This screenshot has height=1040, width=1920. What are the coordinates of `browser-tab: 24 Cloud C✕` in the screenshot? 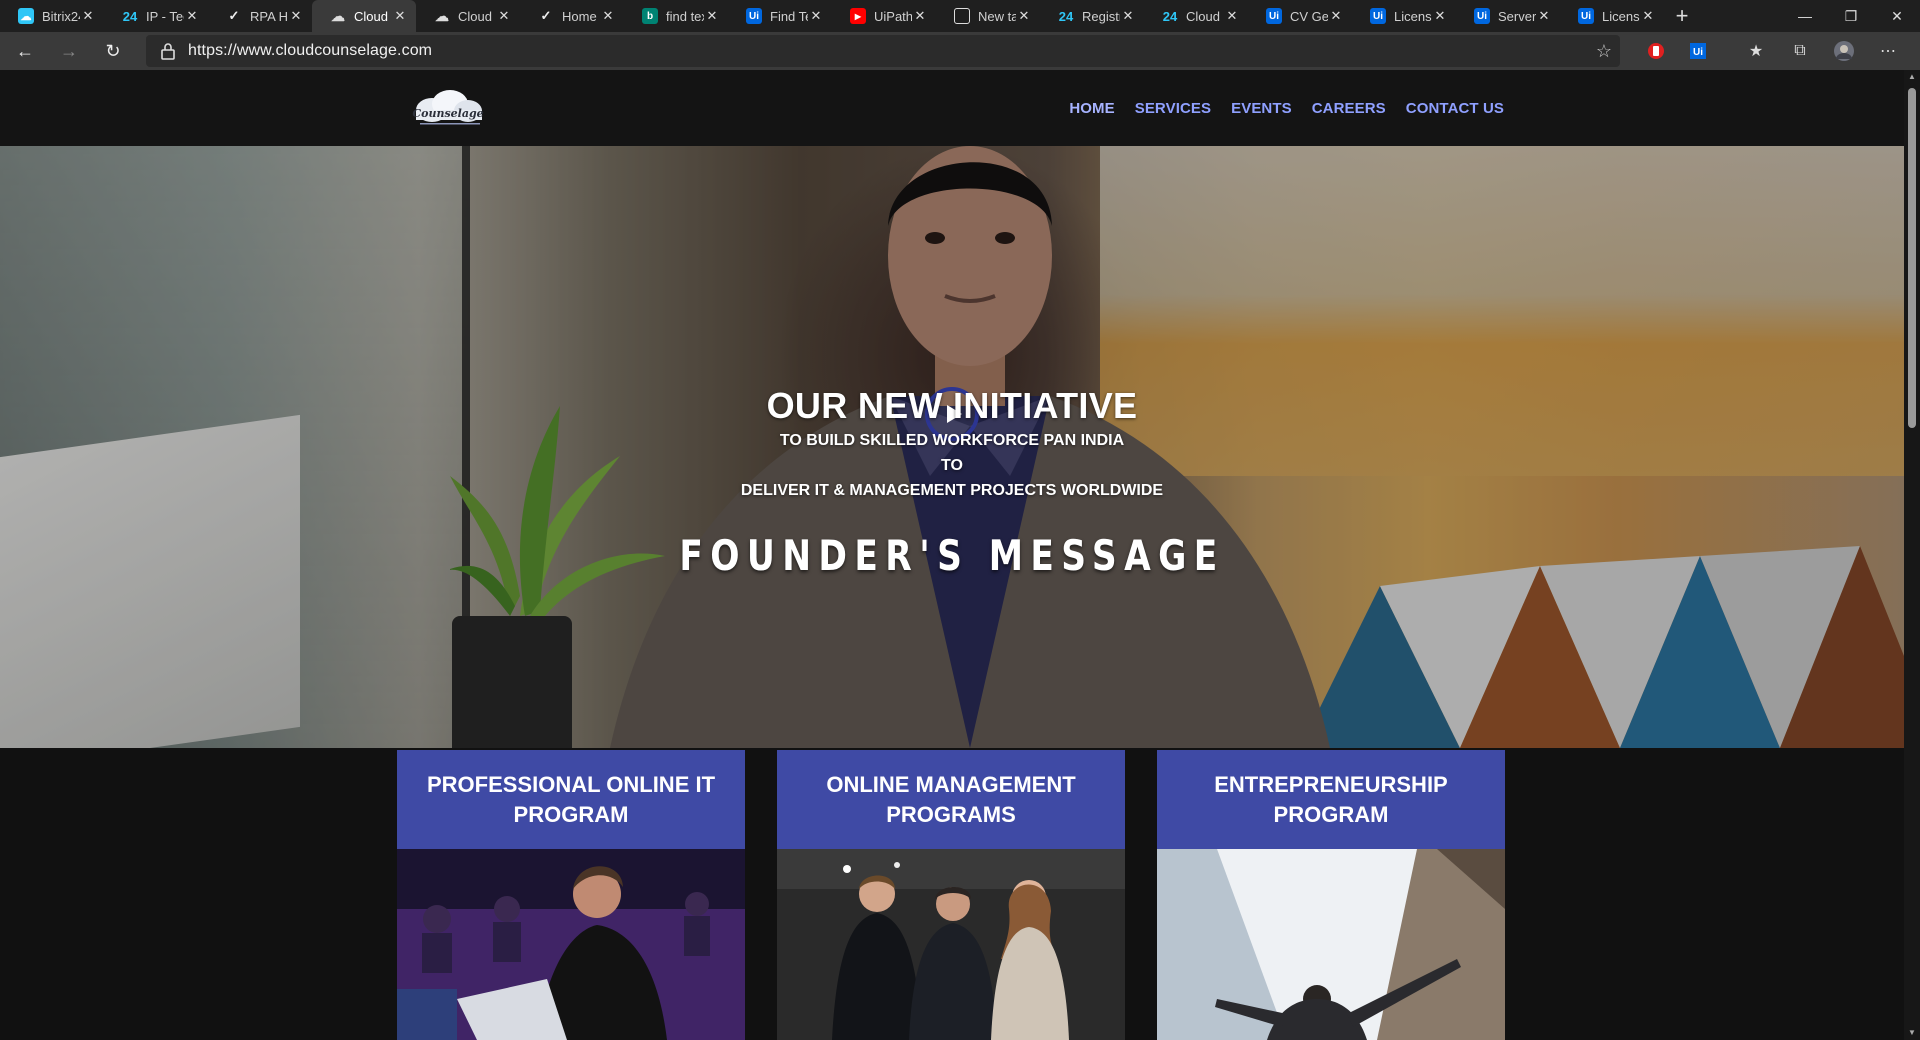 It's located at (1196, 16).